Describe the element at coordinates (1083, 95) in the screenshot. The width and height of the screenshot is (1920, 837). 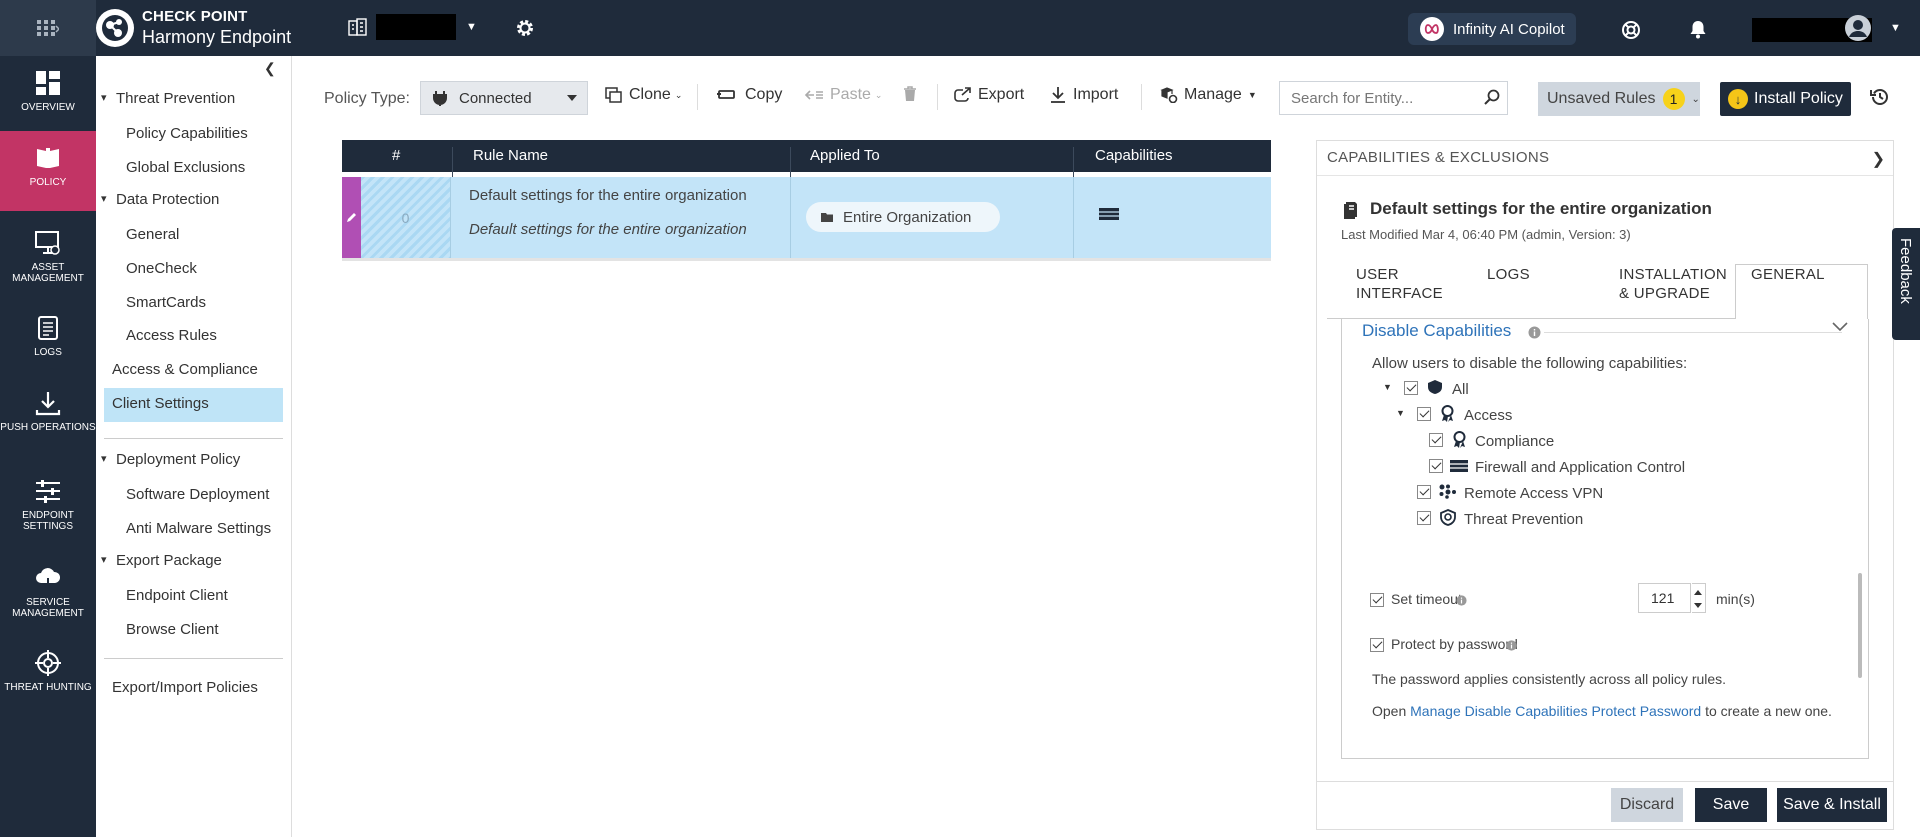
I see `import-button: Import` at that location.